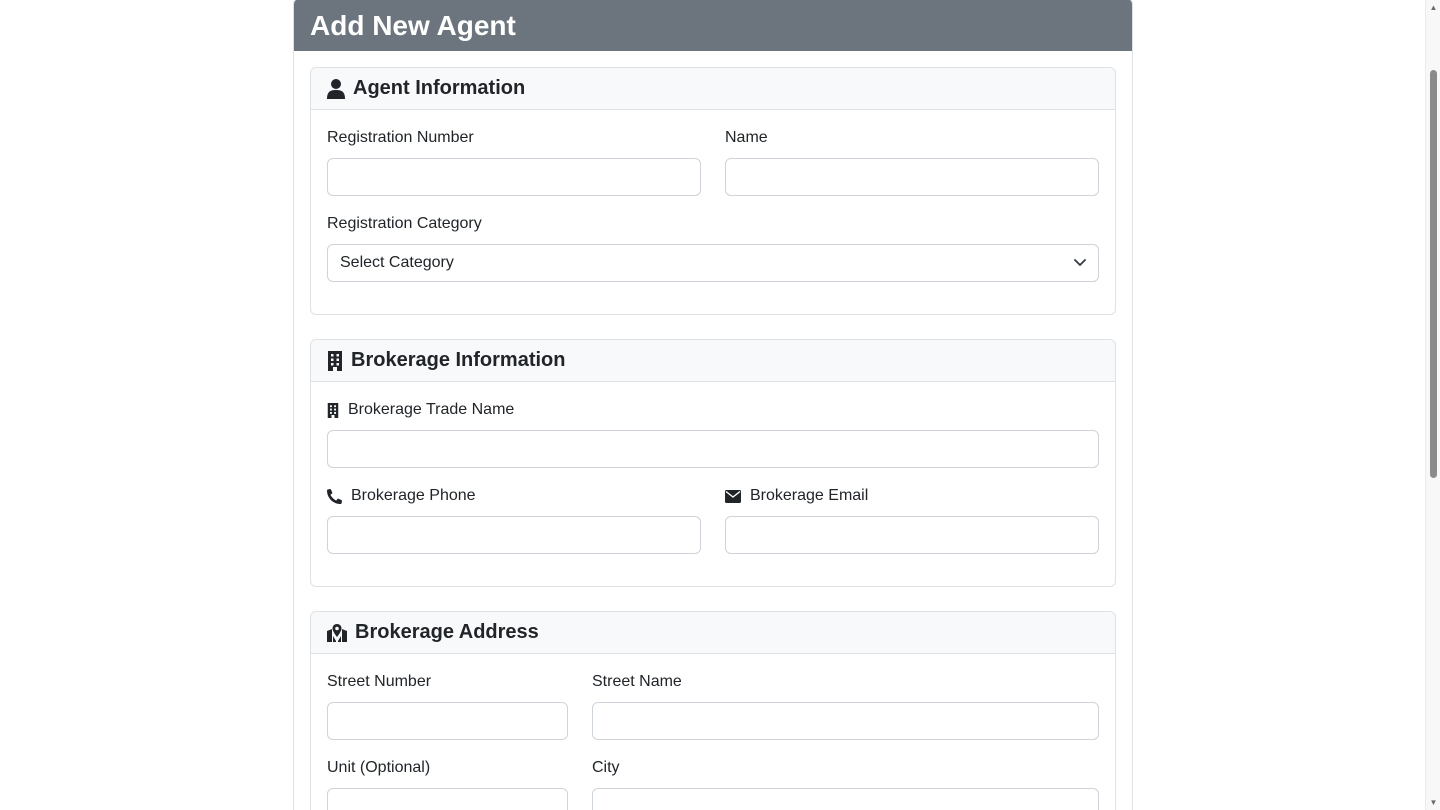 This screenshot has width=1440, height=810. Describe the element at coordinates (713, 633) in the screenshot. I see `brokerage-address-header: Brokerage Address` at that location.